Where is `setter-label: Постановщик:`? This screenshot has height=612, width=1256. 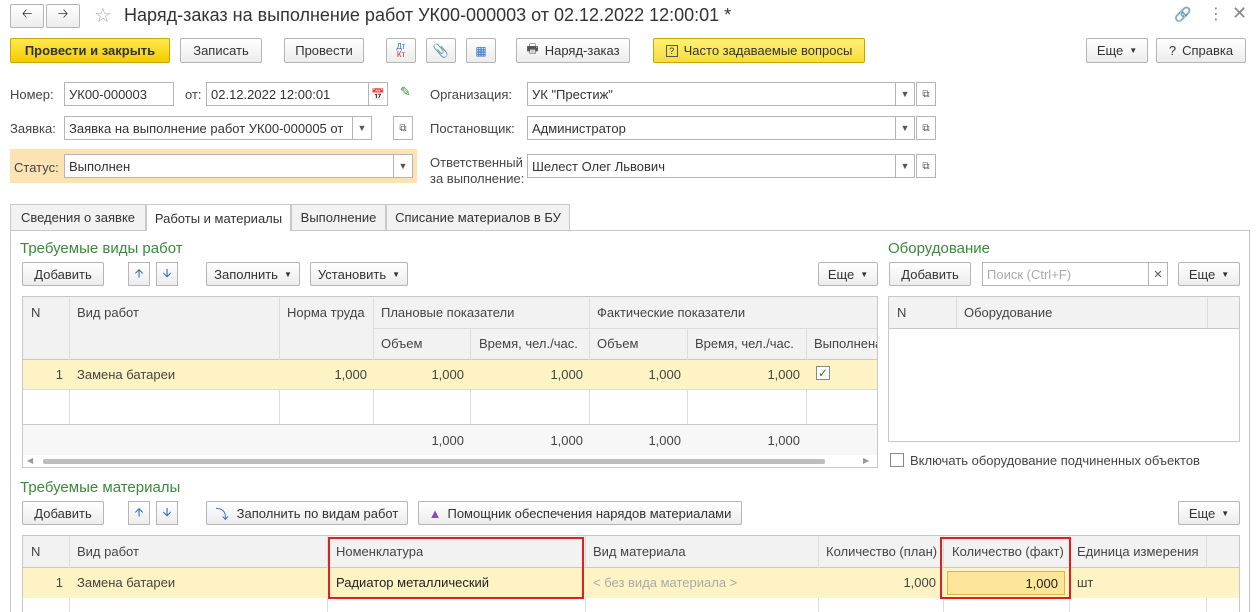 setter-label: Постановщик: is located at coordinates (472, 128).